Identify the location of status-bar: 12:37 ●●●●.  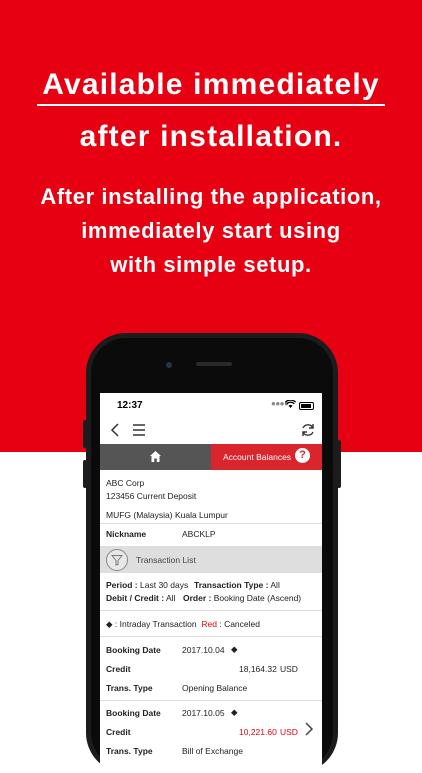
(211, 404).